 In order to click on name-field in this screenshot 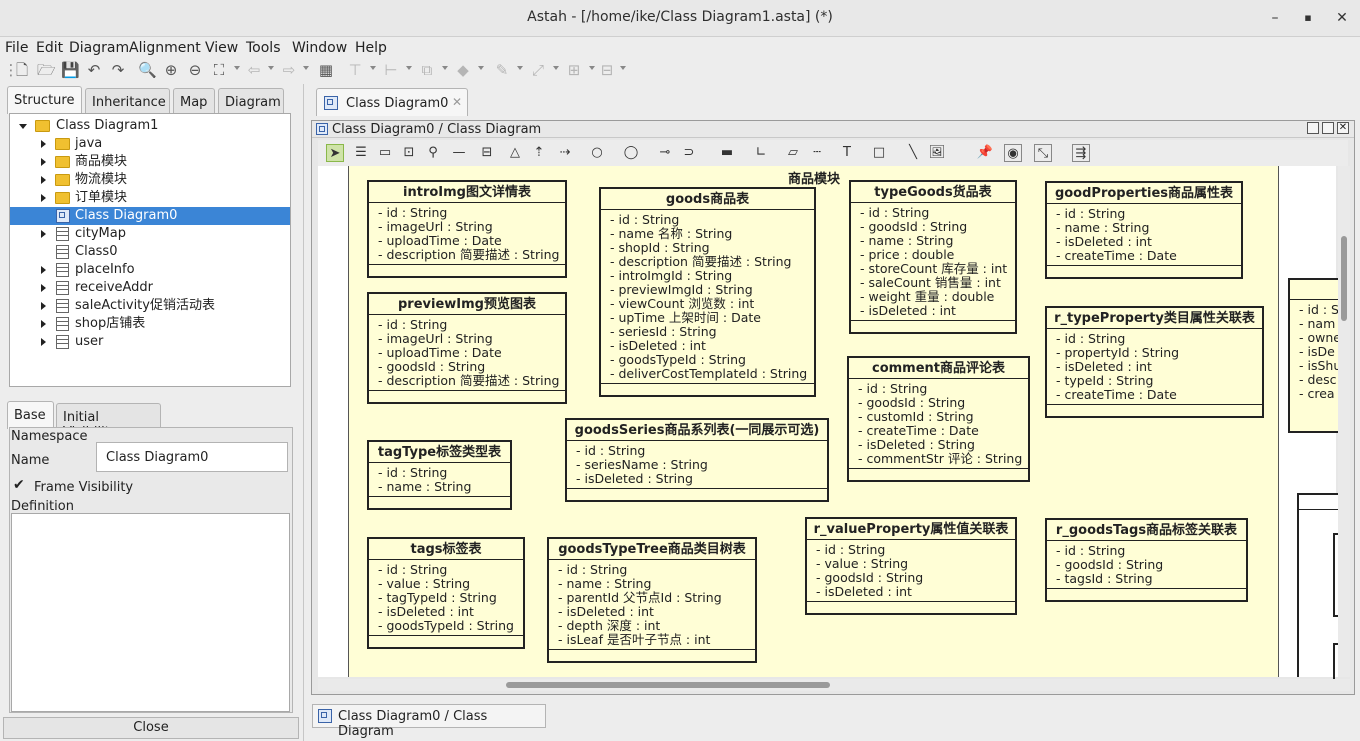, I will do `click(192, 457)`.